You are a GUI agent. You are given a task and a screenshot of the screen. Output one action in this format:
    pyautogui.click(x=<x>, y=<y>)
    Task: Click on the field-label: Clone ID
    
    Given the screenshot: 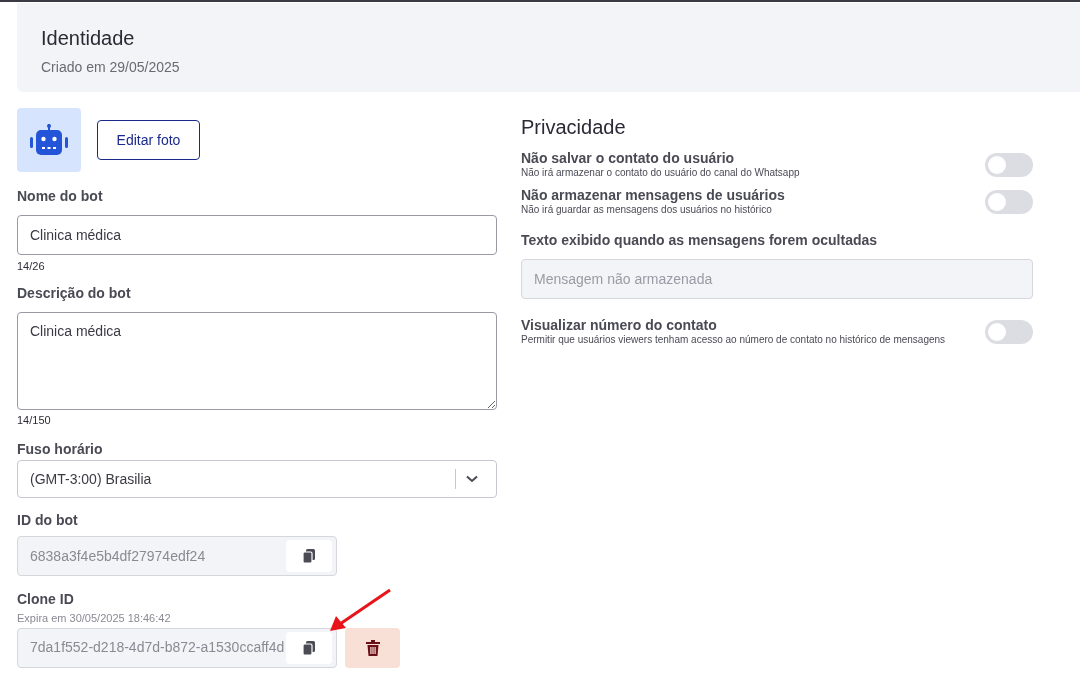 What is the action you would take?
    pyautogui.click(x=46, y=599)
    